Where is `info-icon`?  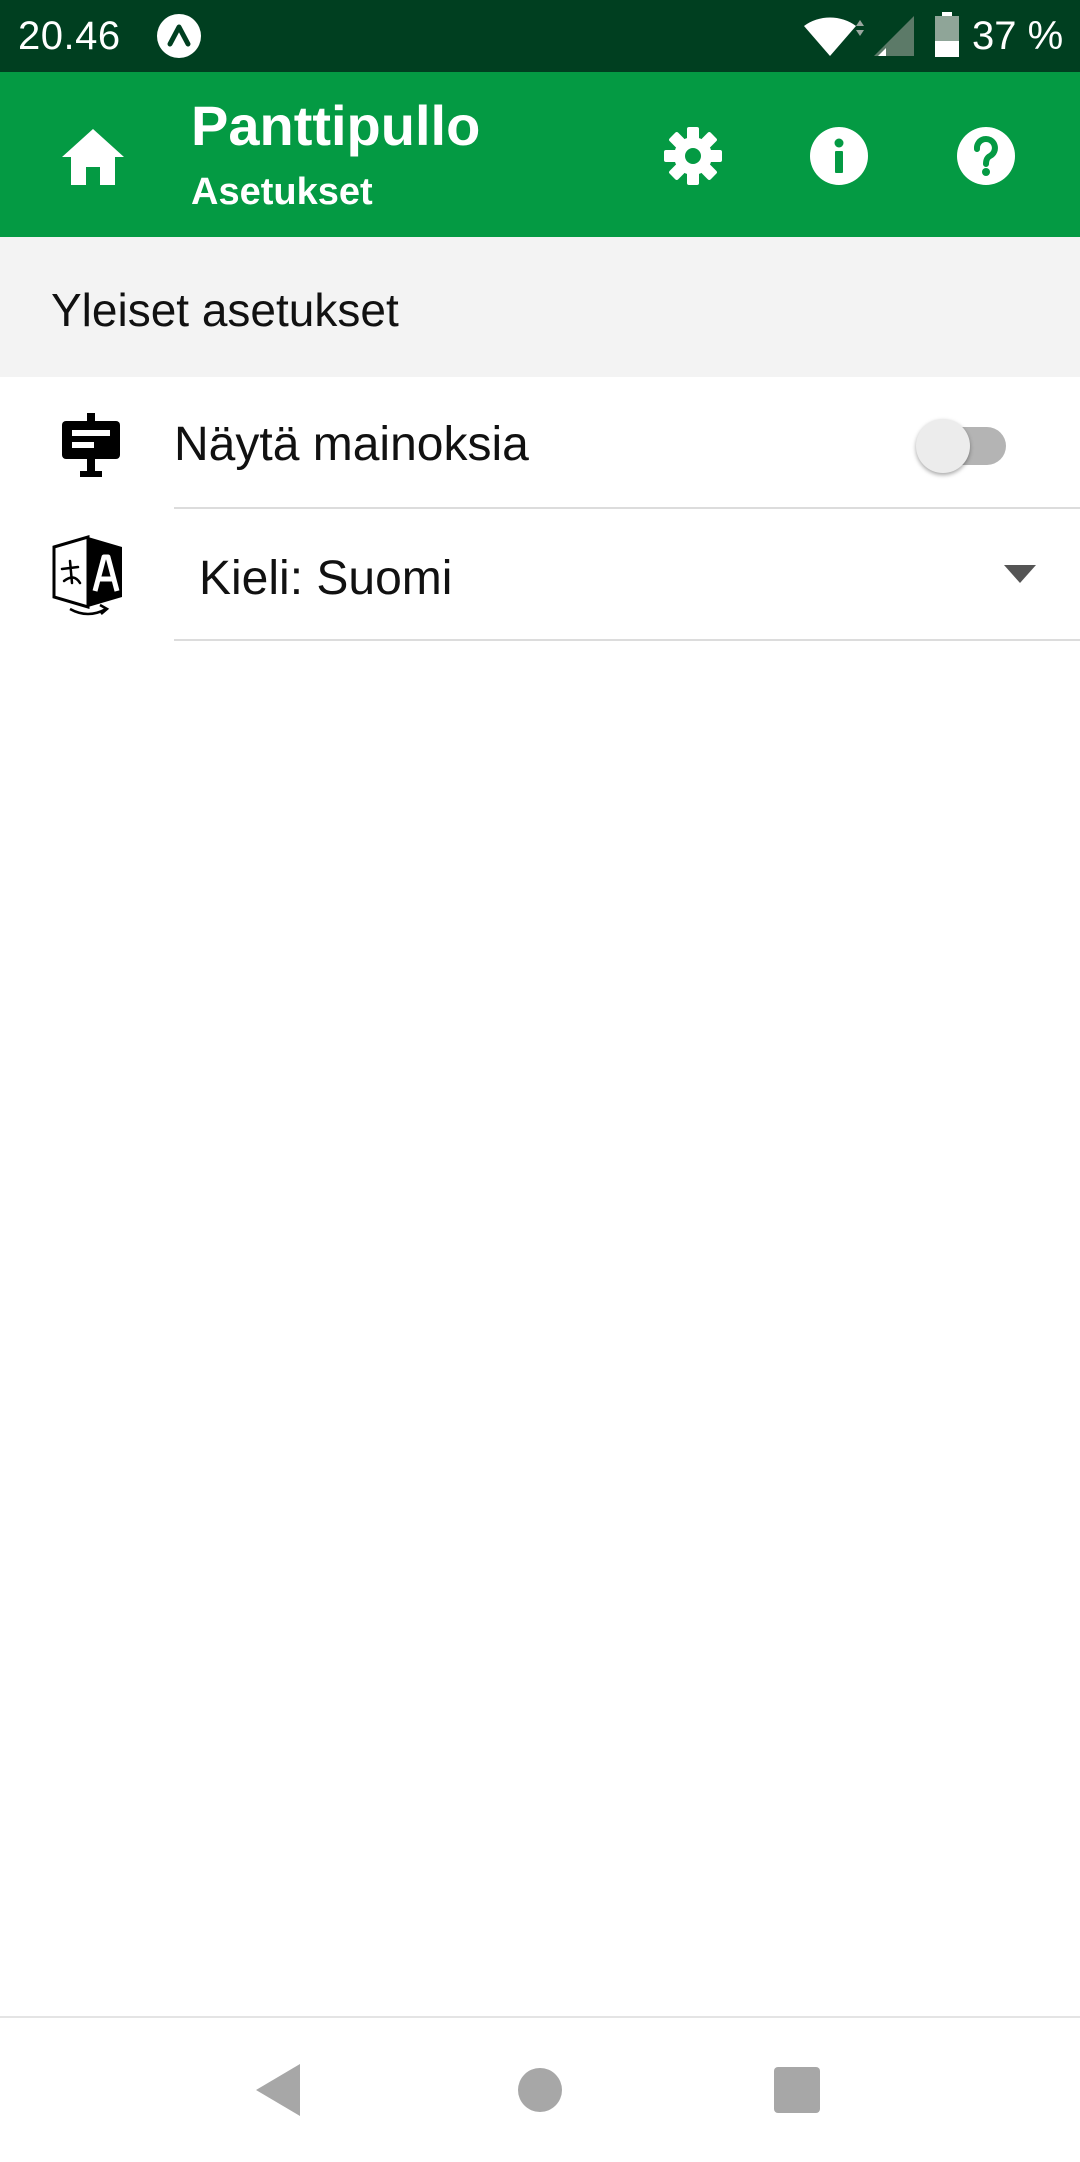 info-icon is located at coordinates (839, 156).